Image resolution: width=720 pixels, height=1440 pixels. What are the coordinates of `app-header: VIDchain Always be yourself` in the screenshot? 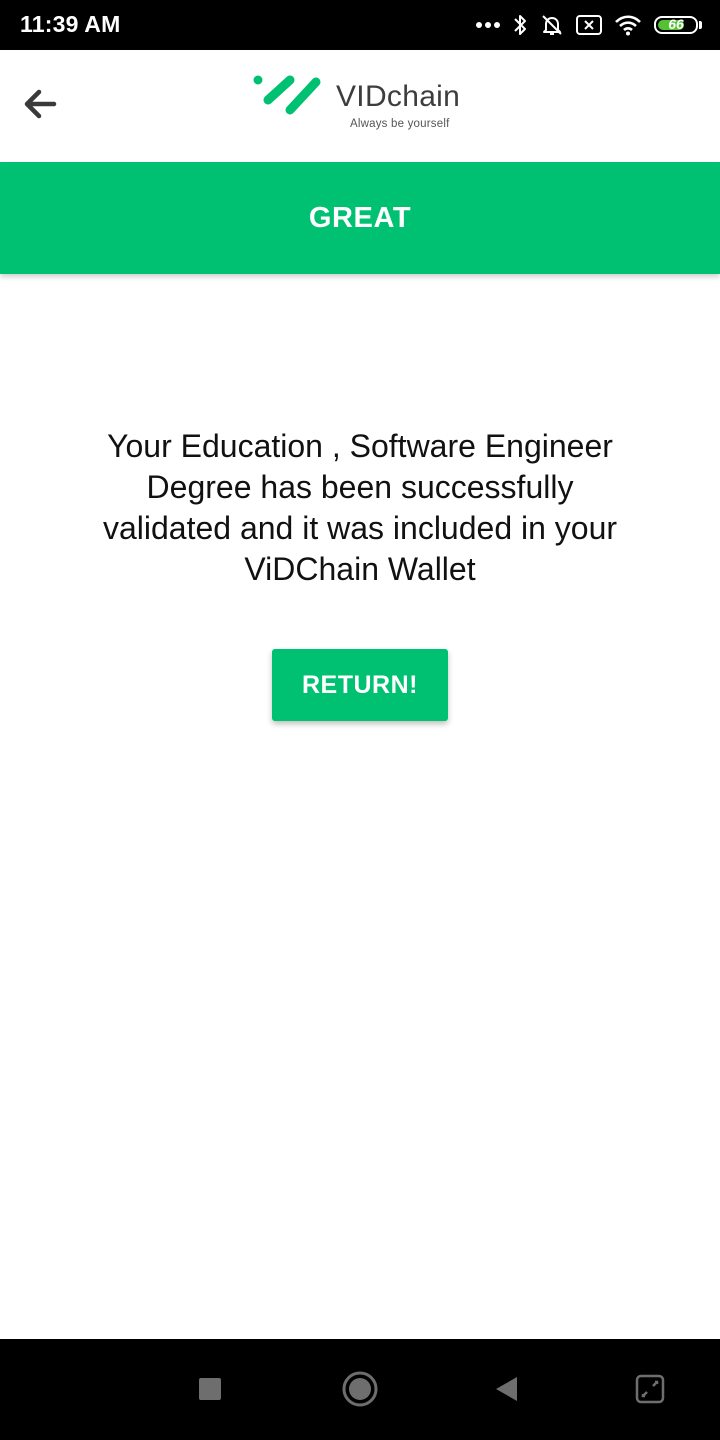 It's located at (360, 106).